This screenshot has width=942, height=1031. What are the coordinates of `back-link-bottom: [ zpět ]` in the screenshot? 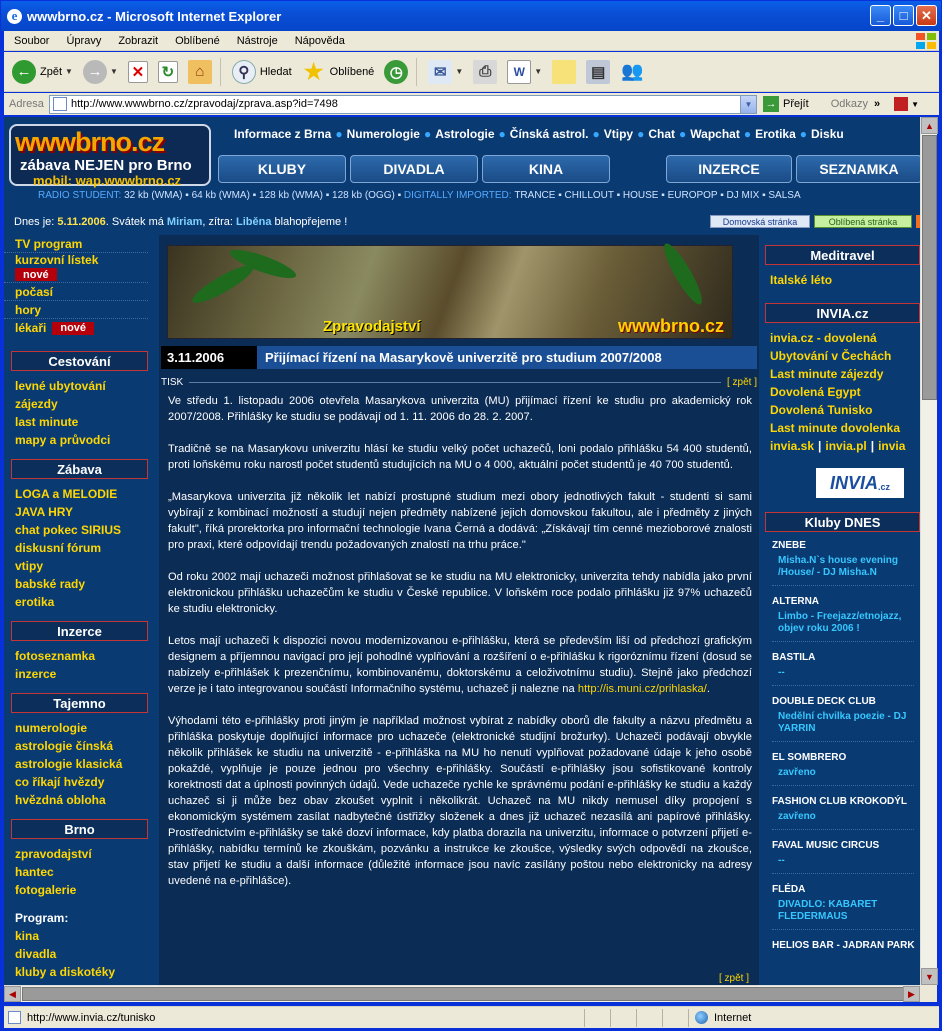 It's located at (734, 978).